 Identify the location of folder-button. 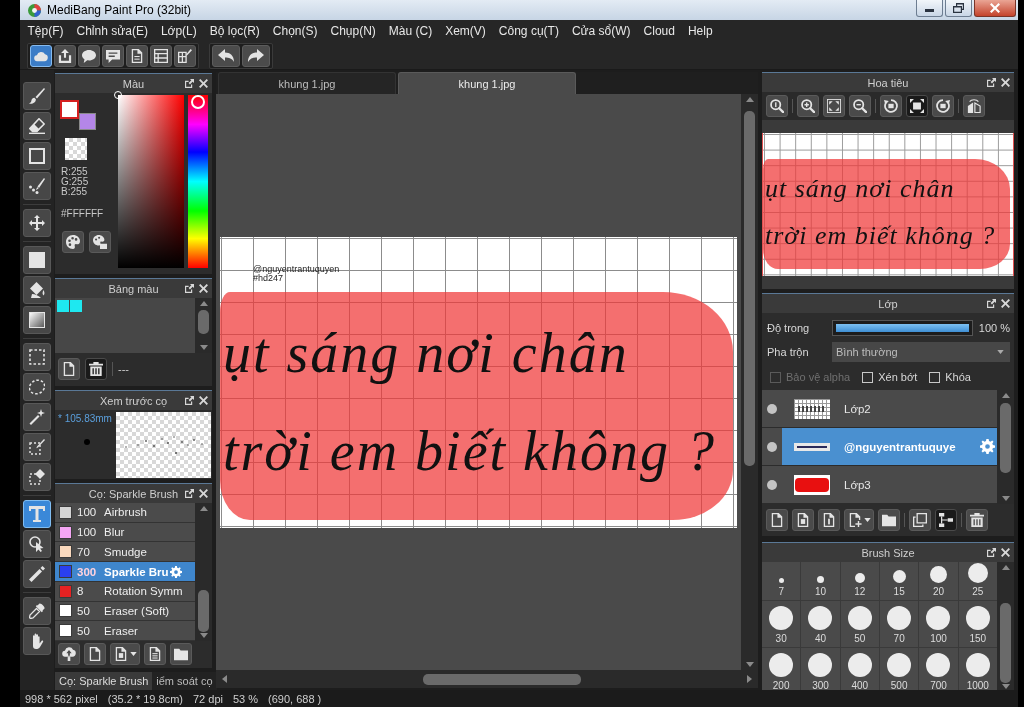
(181, 654).